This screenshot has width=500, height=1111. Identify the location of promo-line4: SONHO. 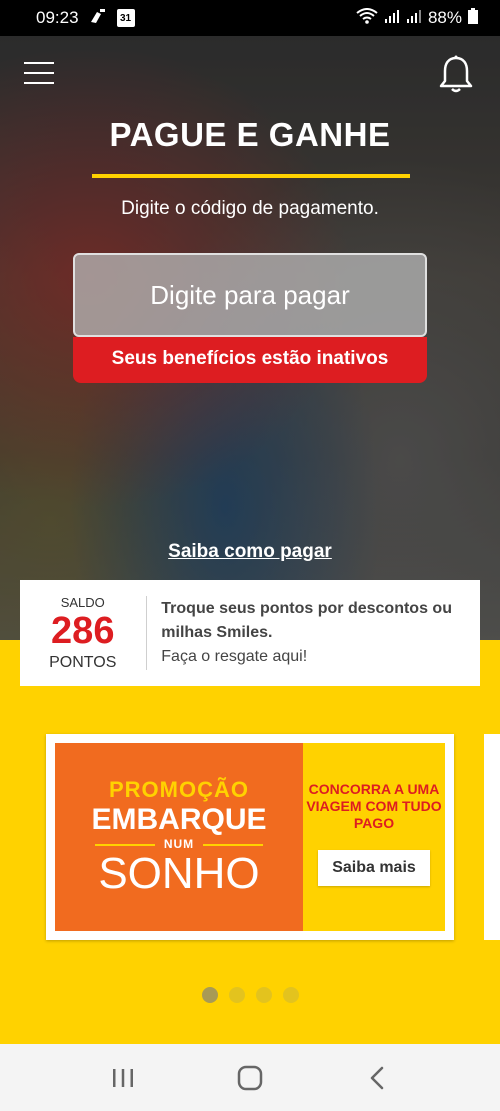
(179, 873).